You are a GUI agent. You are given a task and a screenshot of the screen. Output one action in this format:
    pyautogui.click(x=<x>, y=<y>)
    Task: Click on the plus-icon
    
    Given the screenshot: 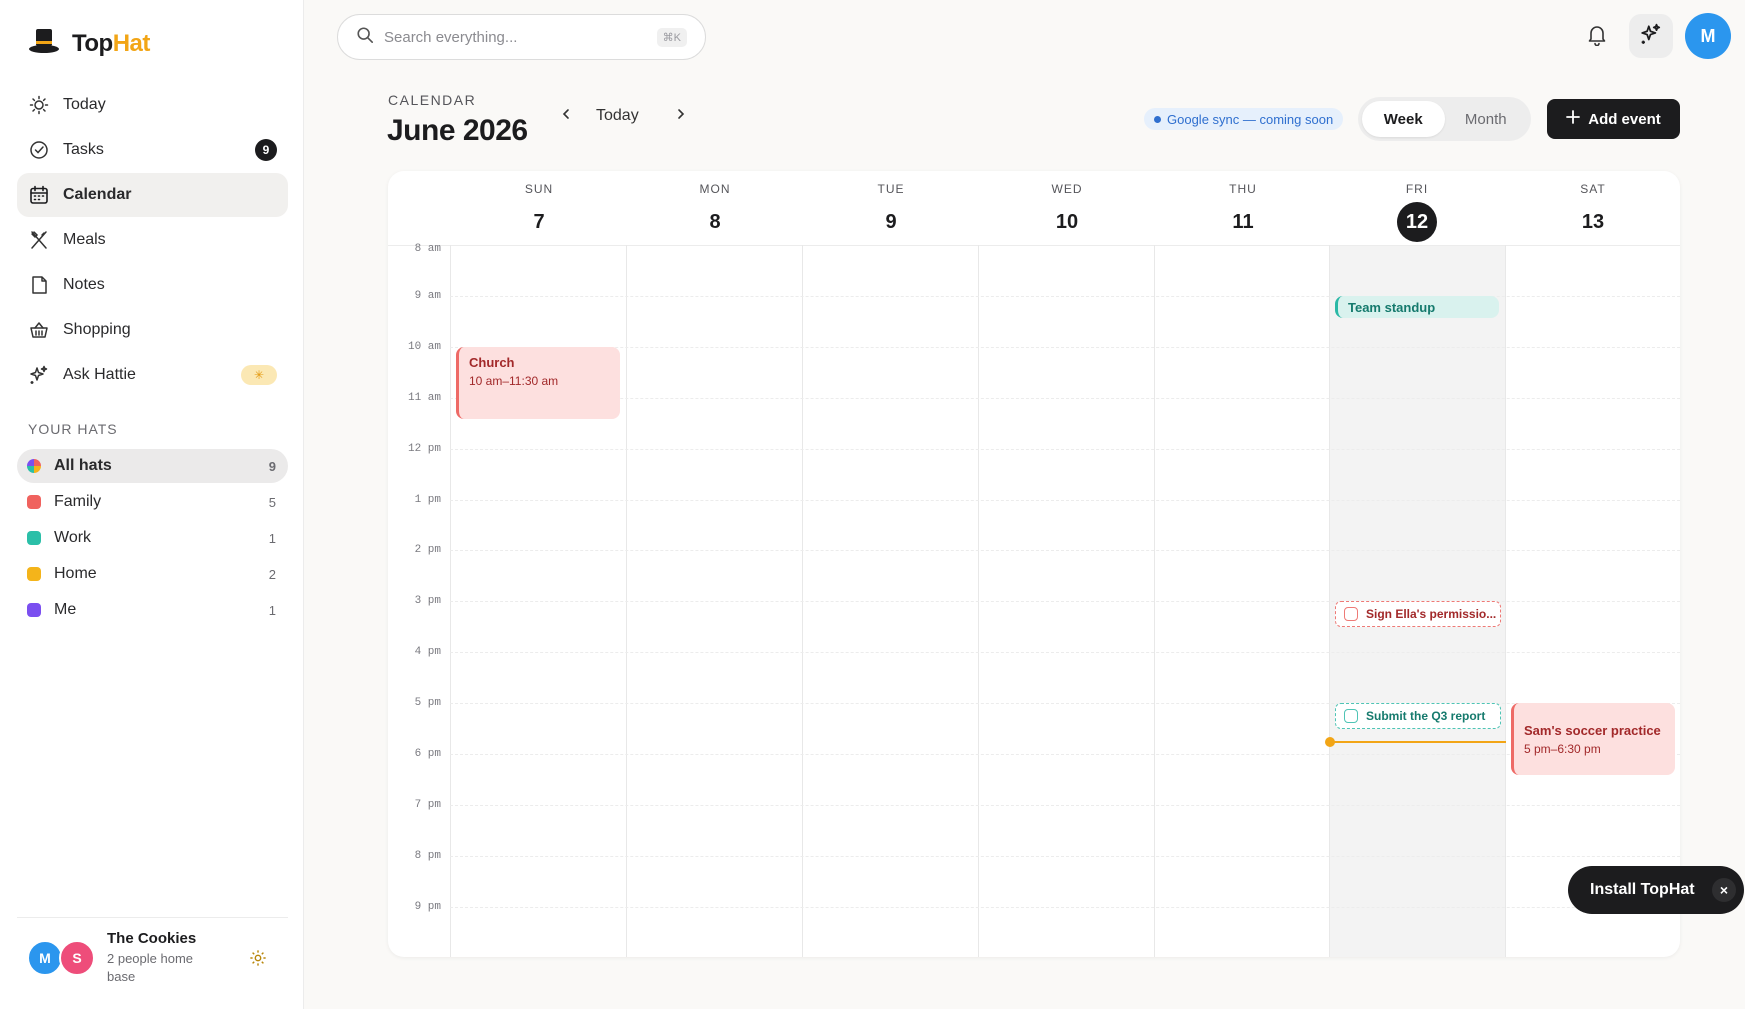 What is the action you would take?
    pyautogui.click(x=1573, y=119)
    